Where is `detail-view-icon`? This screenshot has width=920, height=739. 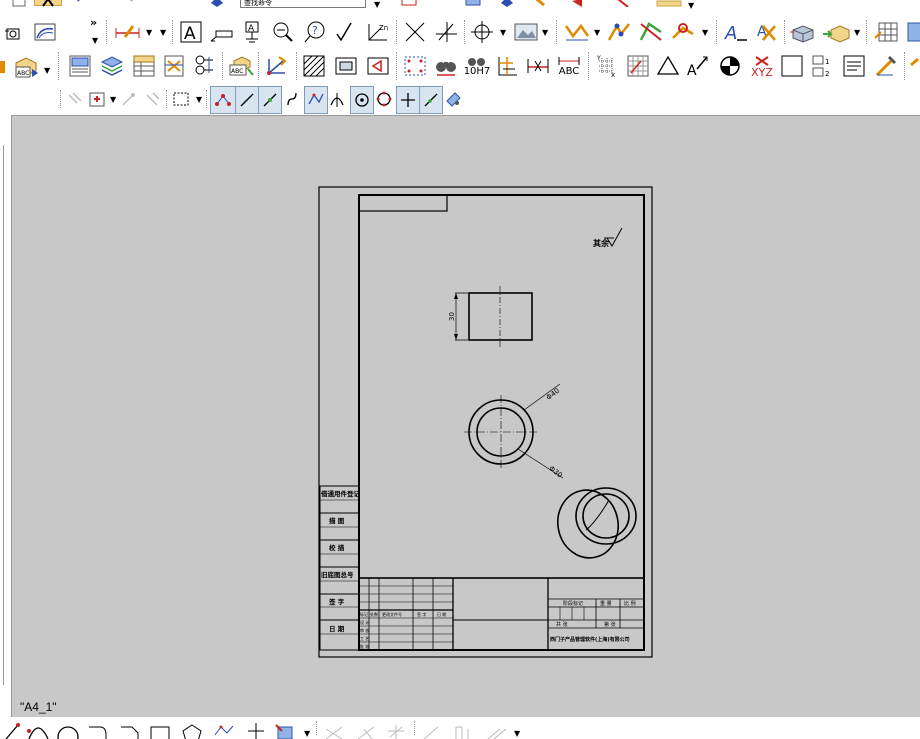
detail-view-icon is located at coordinates (651, 32).